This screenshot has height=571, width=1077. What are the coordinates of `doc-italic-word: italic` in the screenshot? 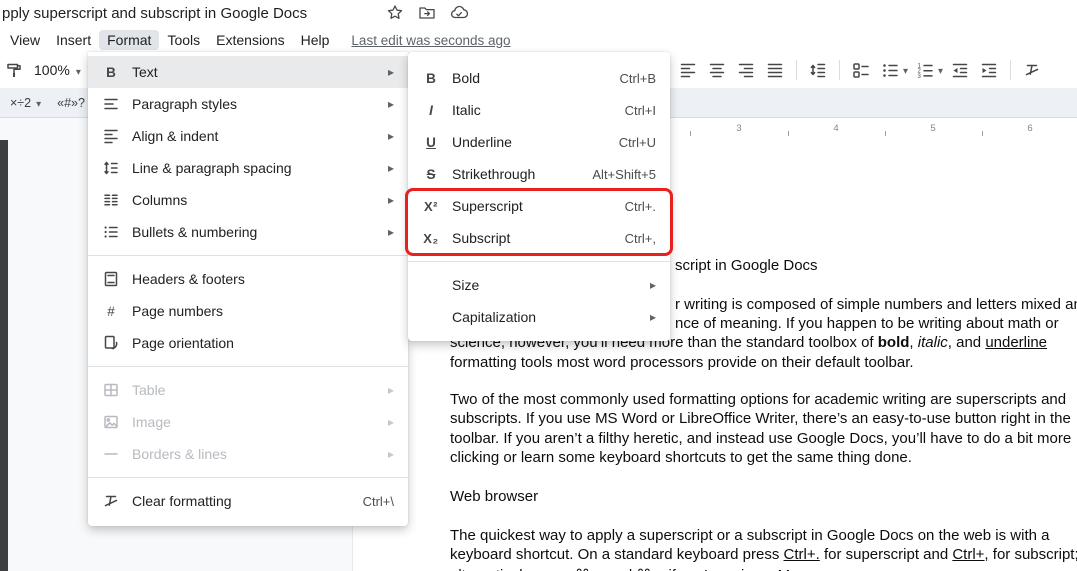 It's located at (932, 342).